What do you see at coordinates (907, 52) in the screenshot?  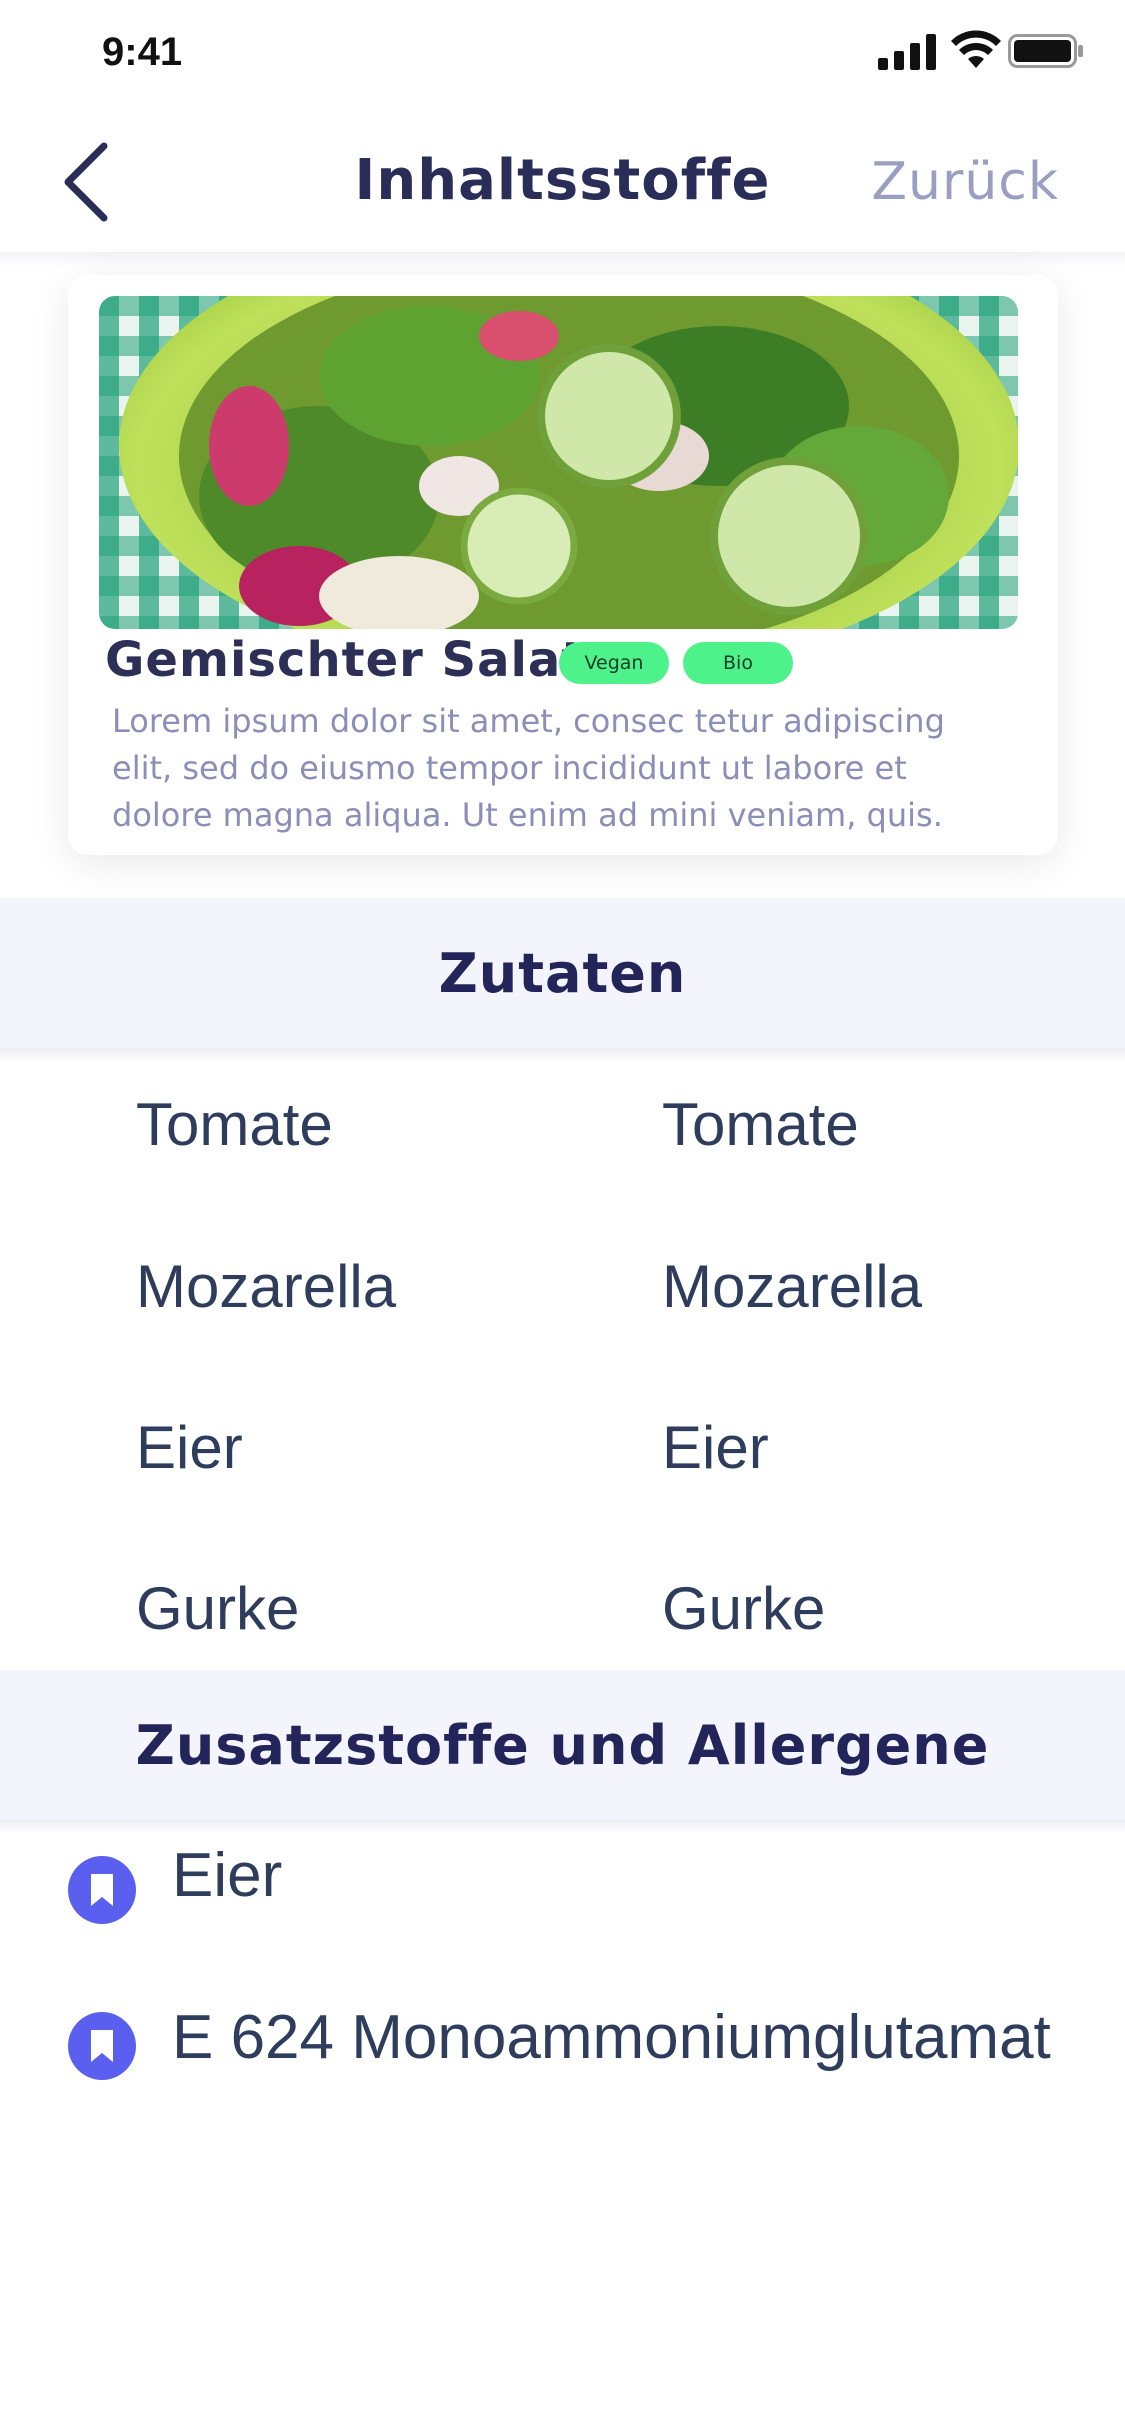 I see `signal-icon` at bounding box center [907, 52].